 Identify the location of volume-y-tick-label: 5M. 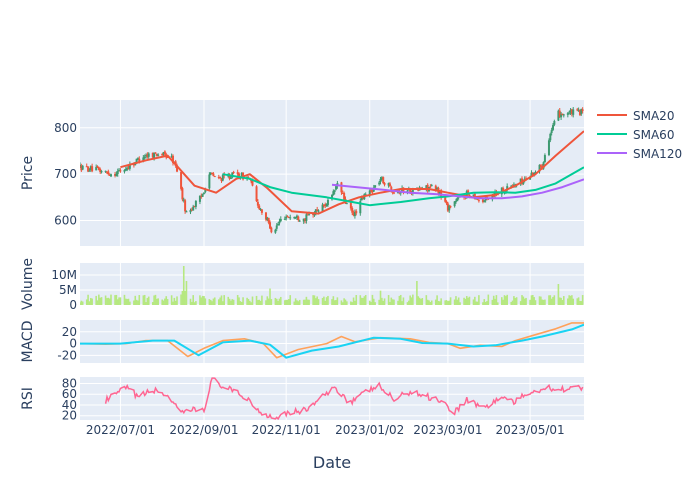
(68, 290).